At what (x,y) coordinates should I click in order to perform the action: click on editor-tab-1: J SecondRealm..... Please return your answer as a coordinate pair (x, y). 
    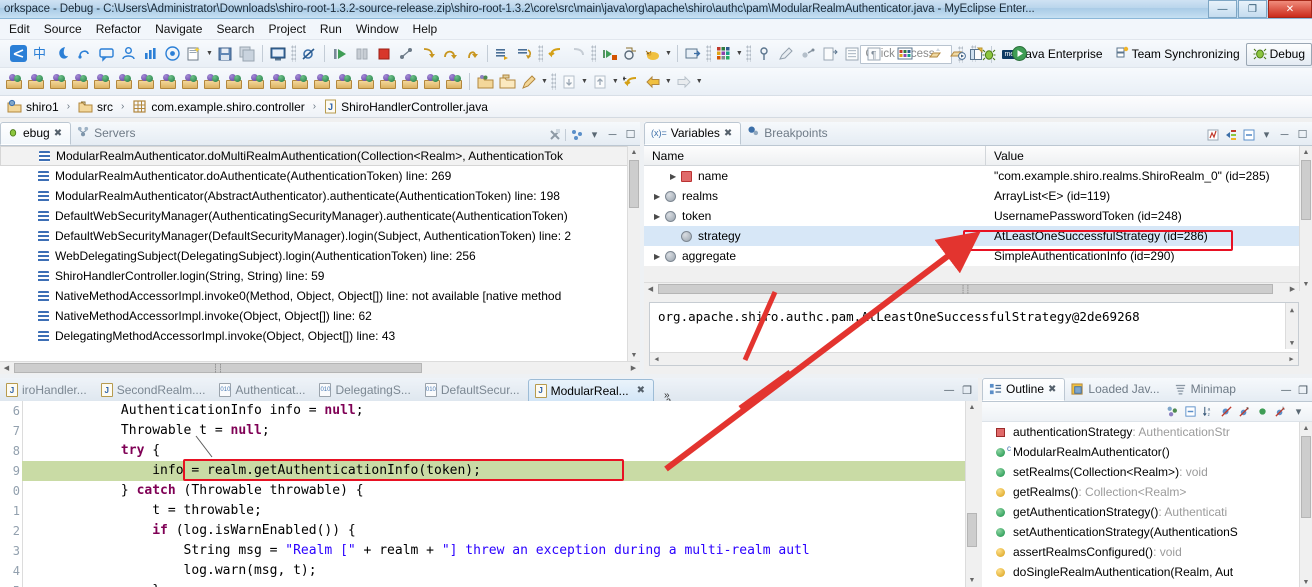
    Looking at the image, I should click on (154, 390).